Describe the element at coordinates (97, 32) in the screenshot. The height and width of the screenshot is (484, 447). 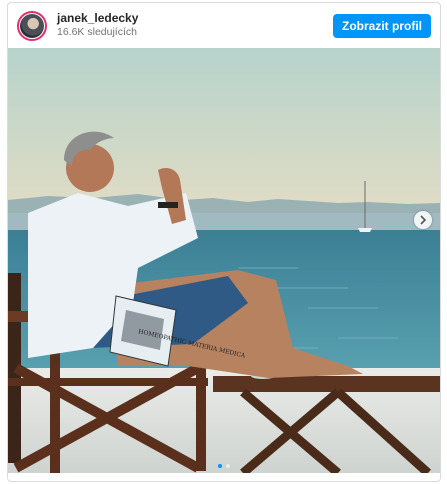
I see `follower-count: 16.6K sledujících` at that location.